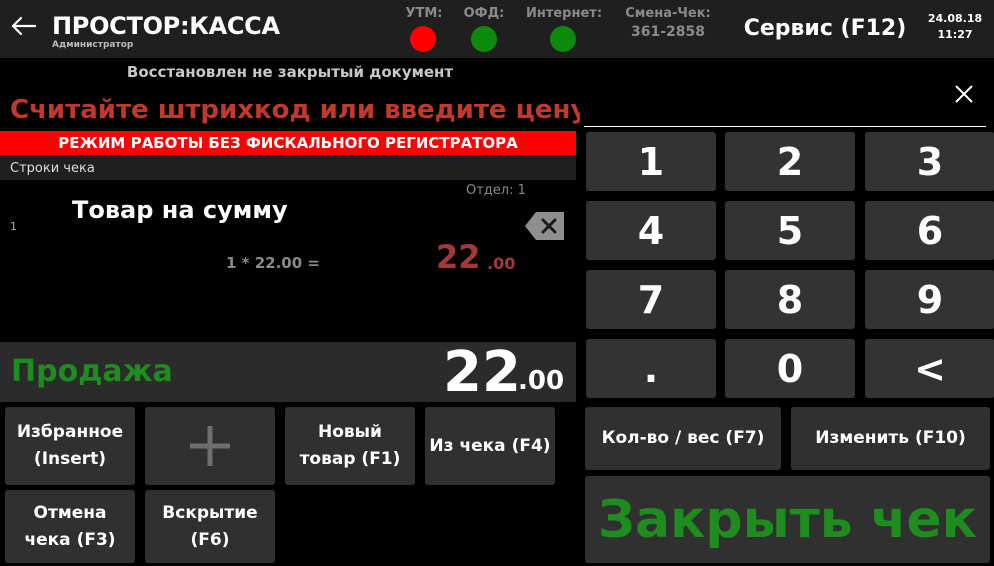 The width and height of the screenshot is (994, 566). What do you see at coordinates (424, 13) in the screenshot?
I see `utm-status-label: УТМ:` at bounding box center [424, 13].